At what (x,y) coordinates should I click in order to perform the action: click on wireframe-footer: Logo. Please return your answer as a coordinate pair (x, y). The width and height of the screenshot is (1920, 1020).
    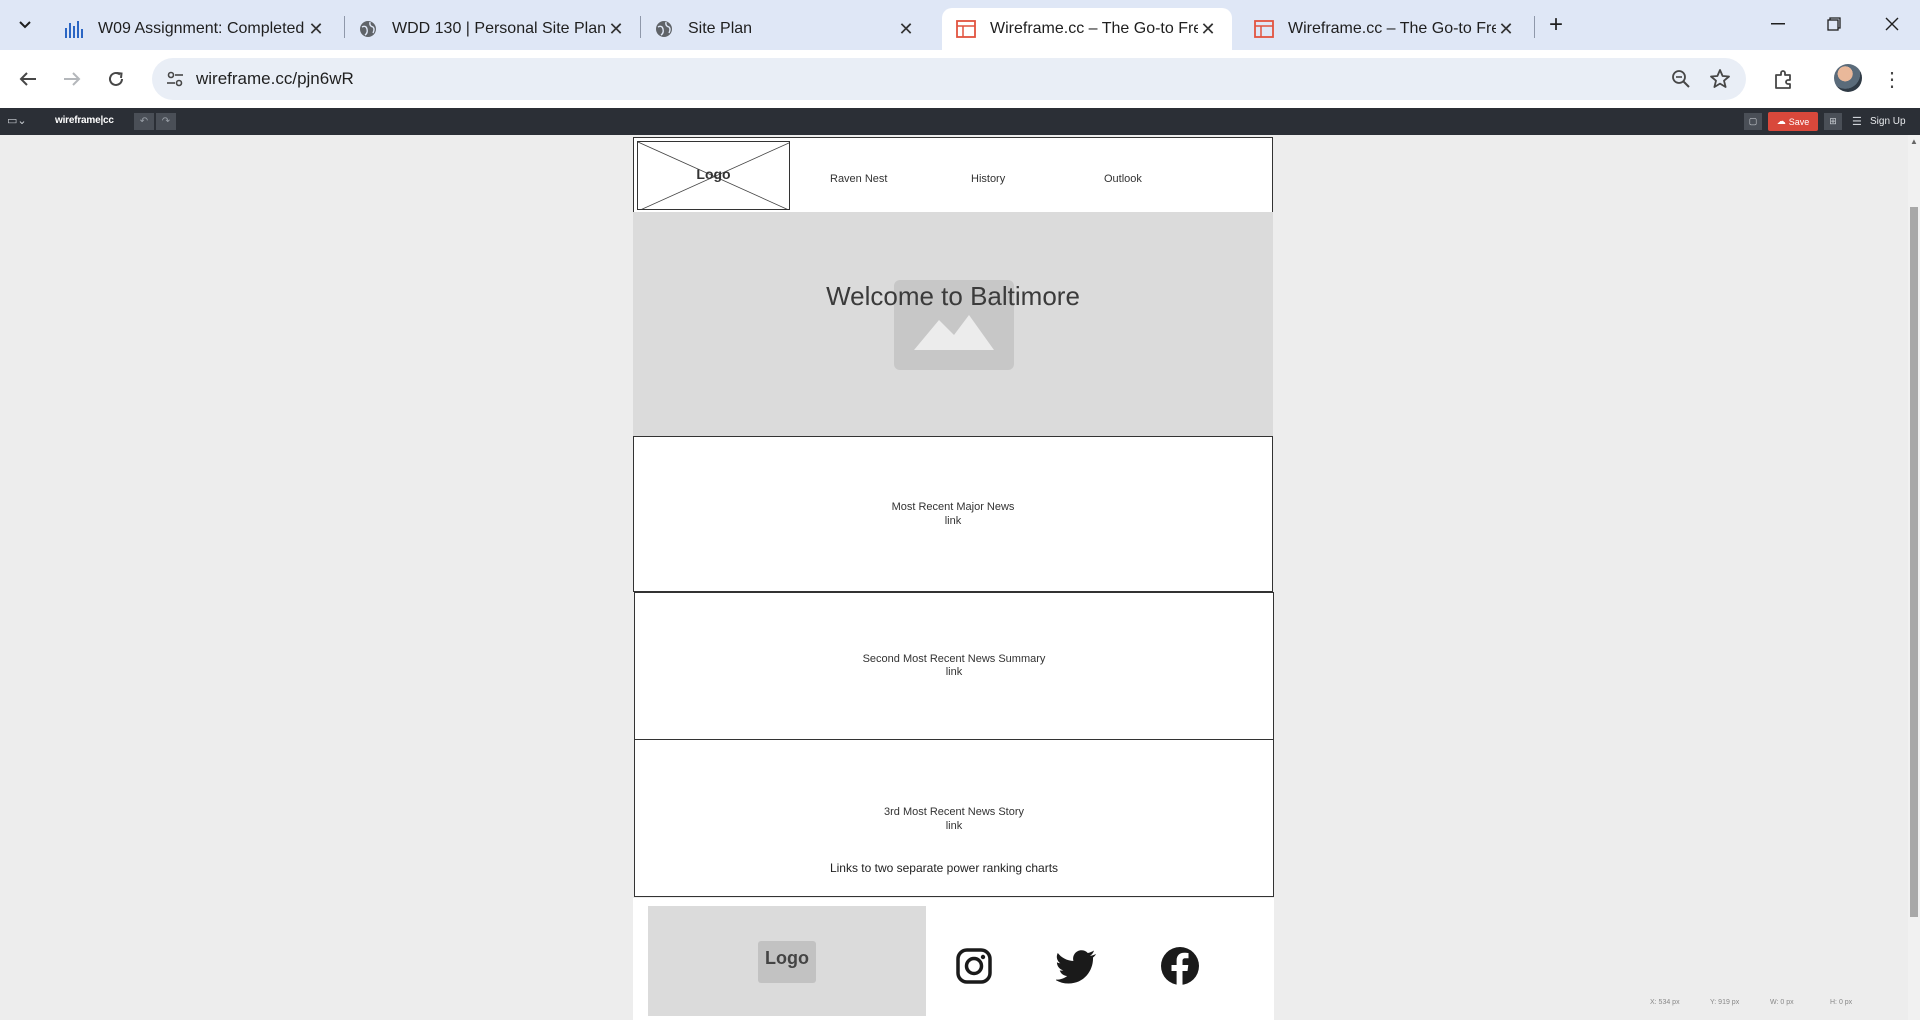
    Looking at the image, I should click on (953, 959).